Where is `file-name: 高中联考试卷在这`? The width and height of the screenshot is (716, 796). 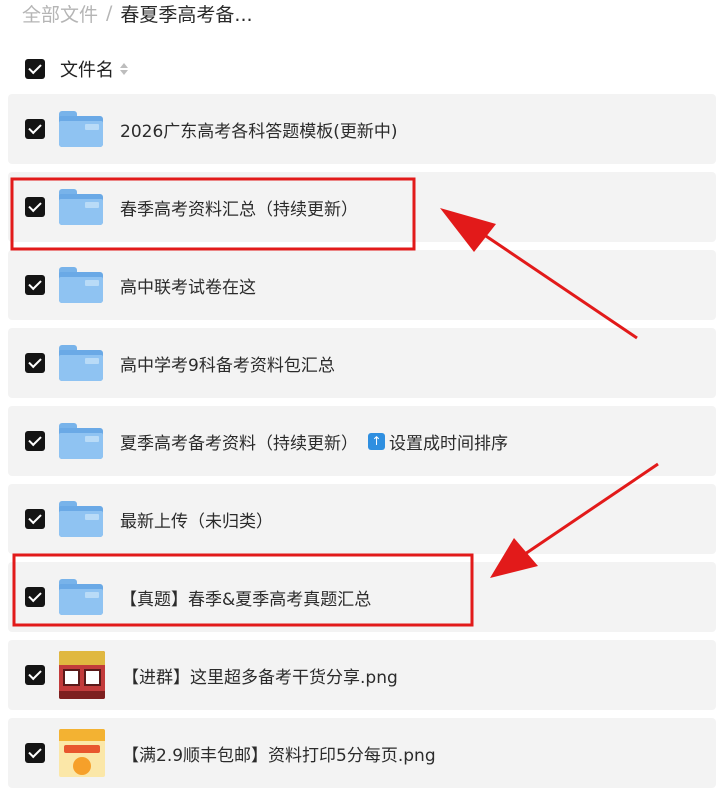
file-name: 高中联考试卷在这 is located at coordinates (188, 285).